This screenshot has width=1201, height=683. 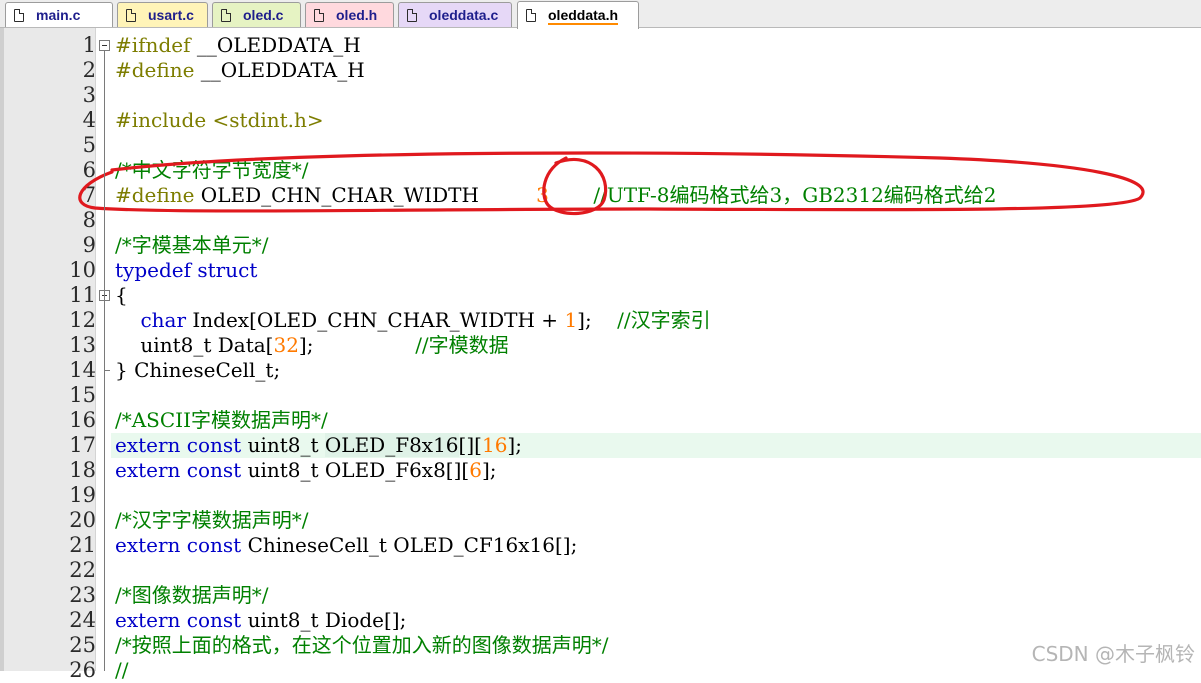 I want to click on code-token: #ifndef, so click(x=153, y=45).